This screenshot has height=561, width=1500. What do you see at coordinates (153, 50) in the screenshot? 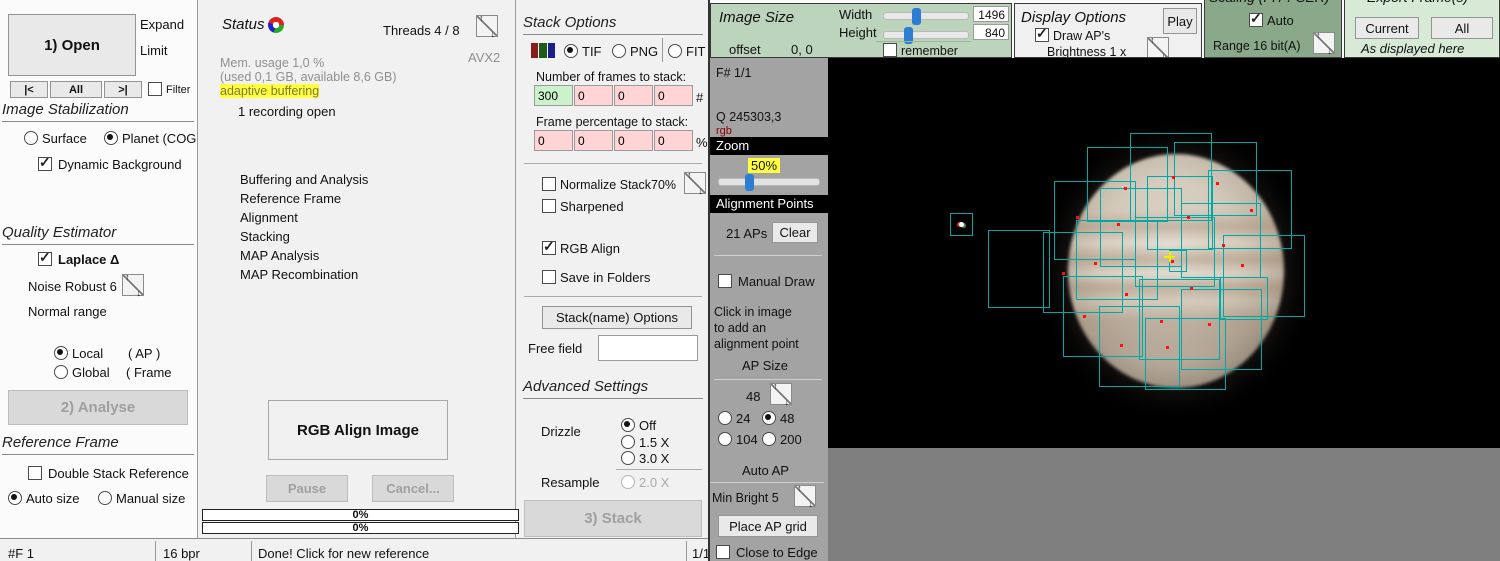
I see `limit-label: Limit` at bounding box center [153, 50].